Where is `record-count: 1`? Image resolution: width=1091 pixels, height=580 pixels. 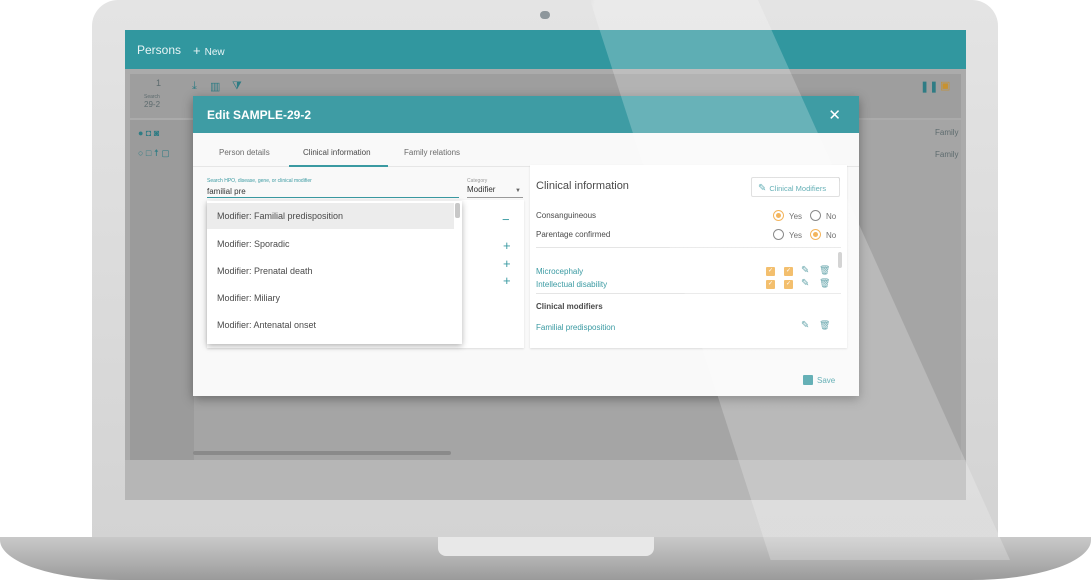 record-count: 1 is located at coordinates (159, 83).